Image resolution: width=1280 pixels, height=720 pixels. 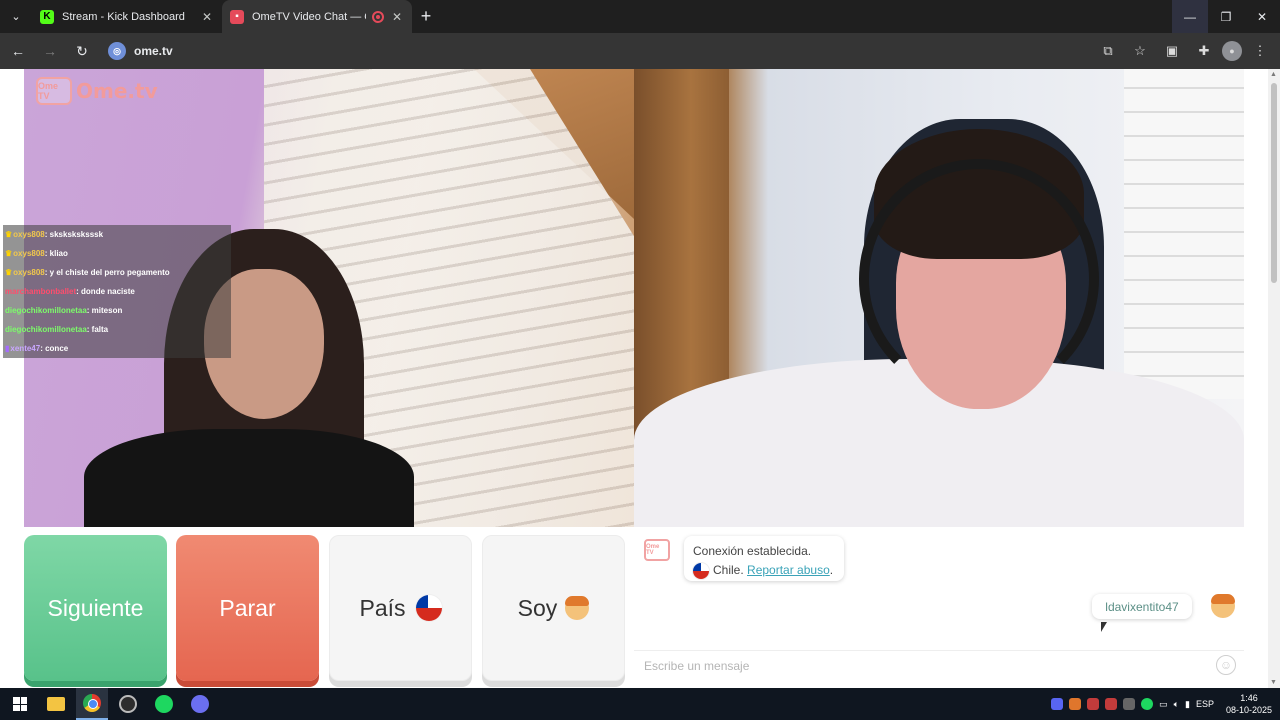 I want to click on file-explorer-button, so click(x=56, y=704).